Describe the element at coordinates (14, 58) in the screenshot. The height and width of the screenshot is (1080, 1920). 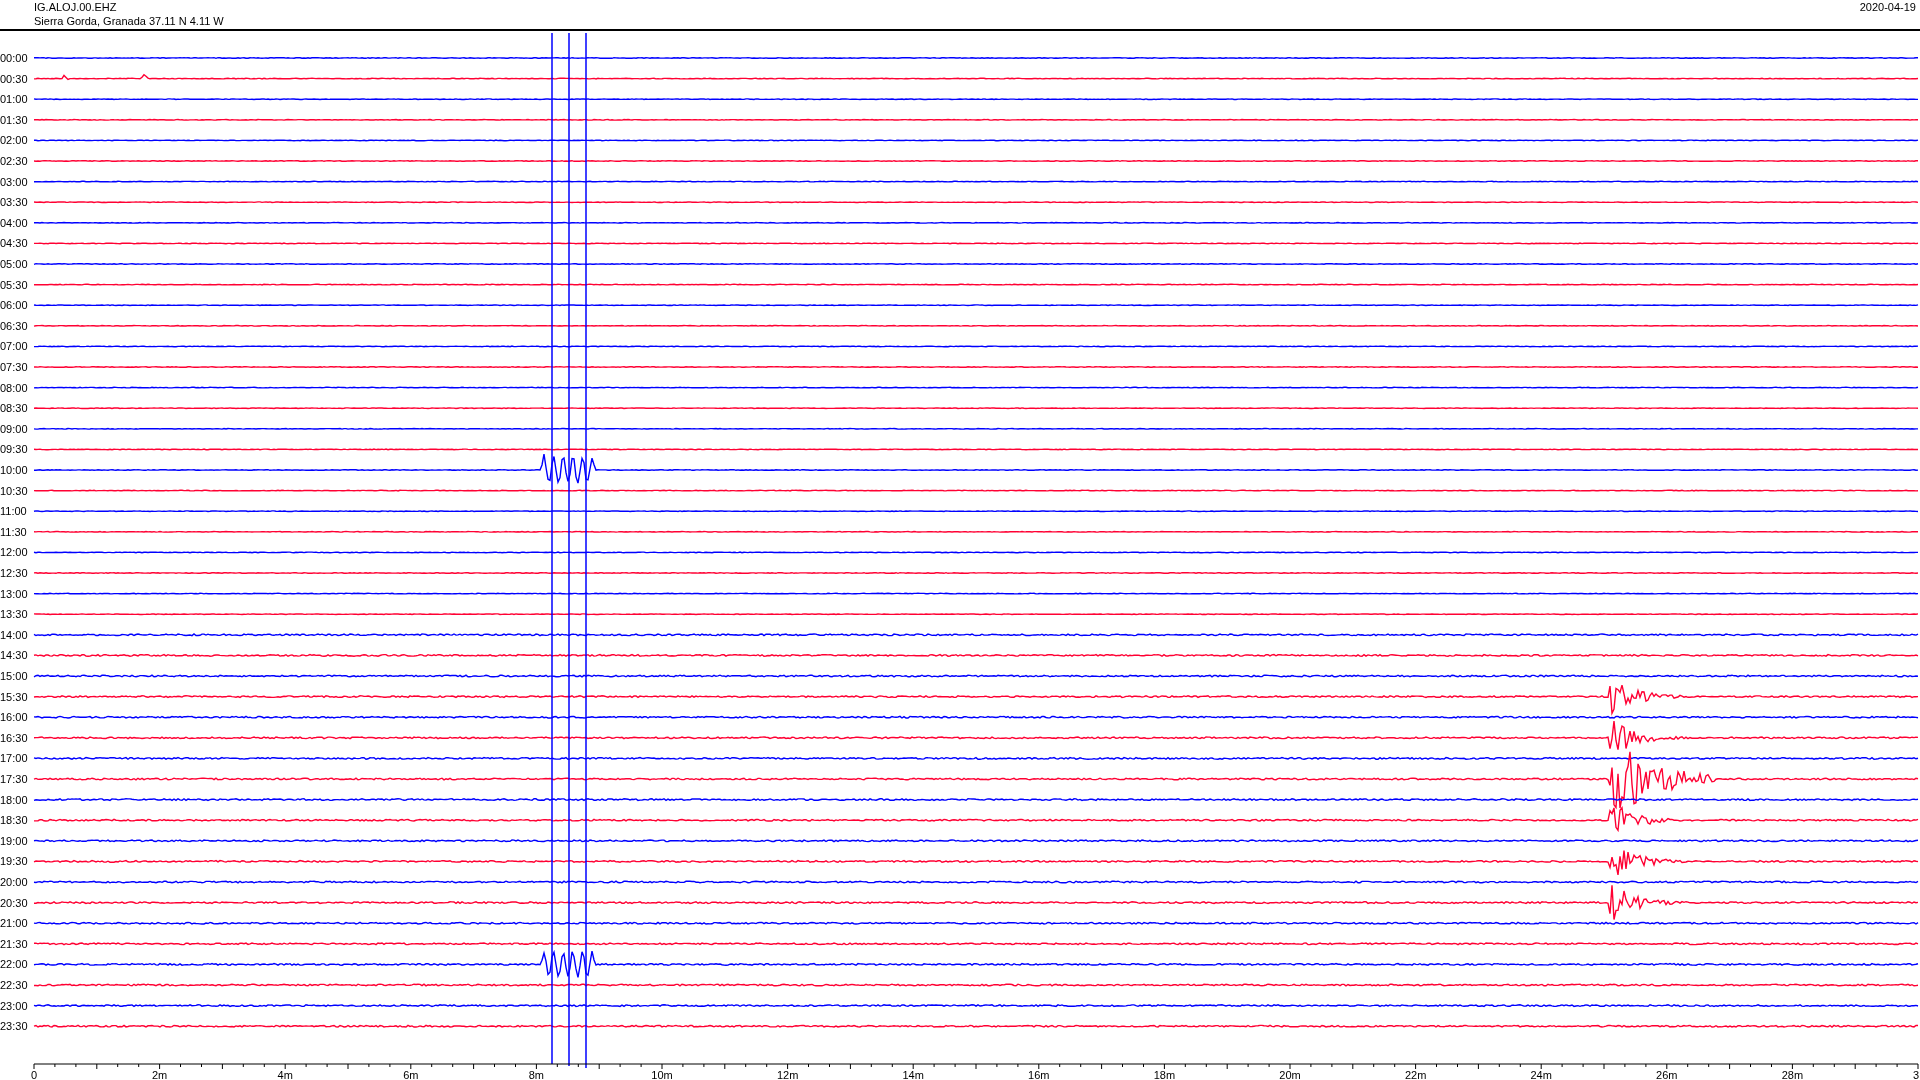
I see `time-label: 00:00` at that location.